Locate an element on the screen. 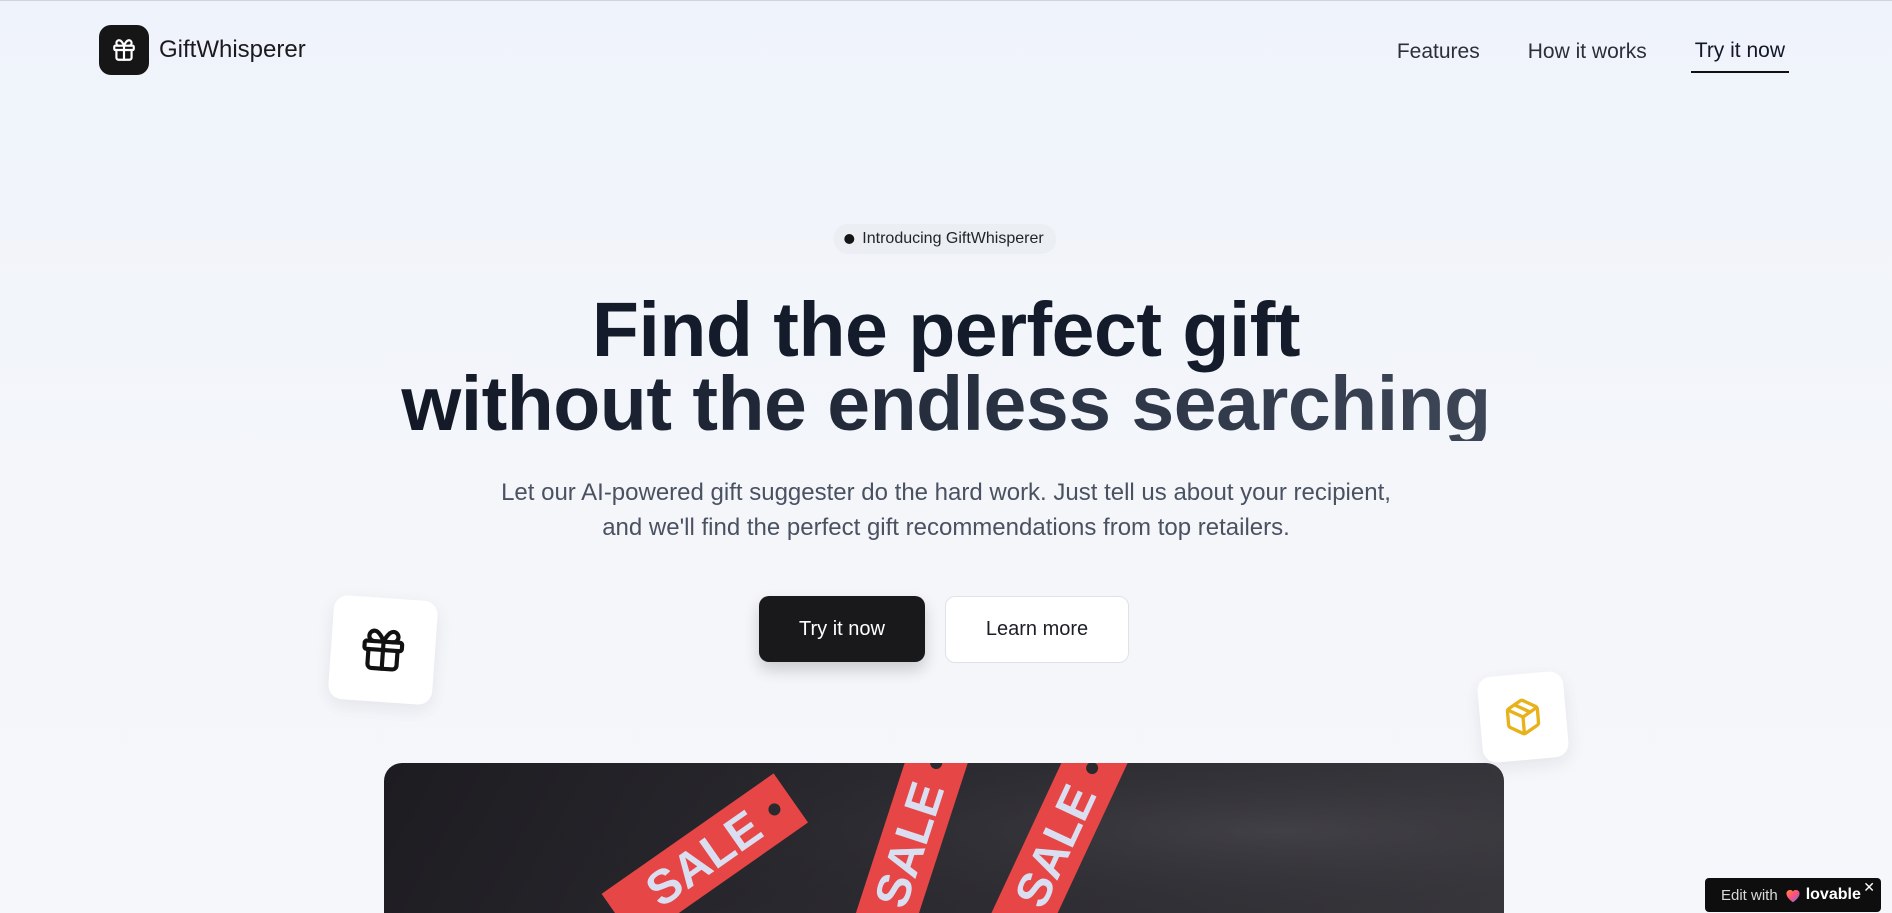 The width and height of the screenshot is (1892, 913). sale-tags-illustration: SALE SALE SALE is located at coordinates (944, 838).